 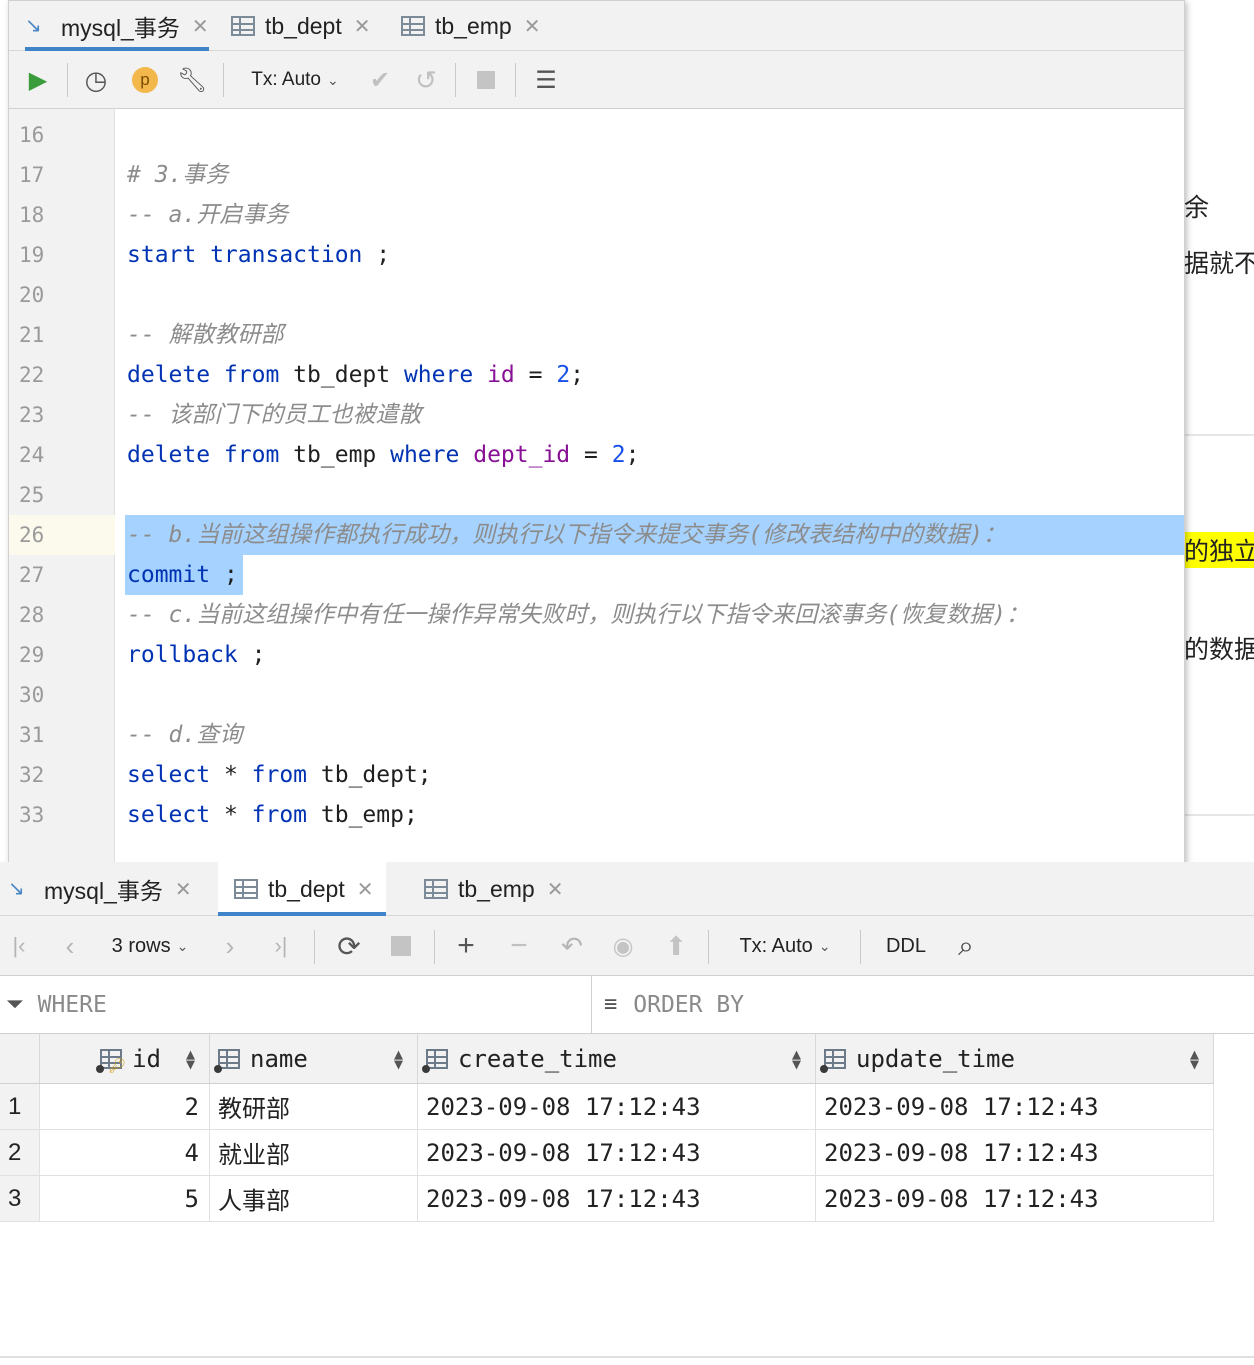 I want to click on column-header-update-time: update_time ▲ ▼, so click(x=1015, y=1059).